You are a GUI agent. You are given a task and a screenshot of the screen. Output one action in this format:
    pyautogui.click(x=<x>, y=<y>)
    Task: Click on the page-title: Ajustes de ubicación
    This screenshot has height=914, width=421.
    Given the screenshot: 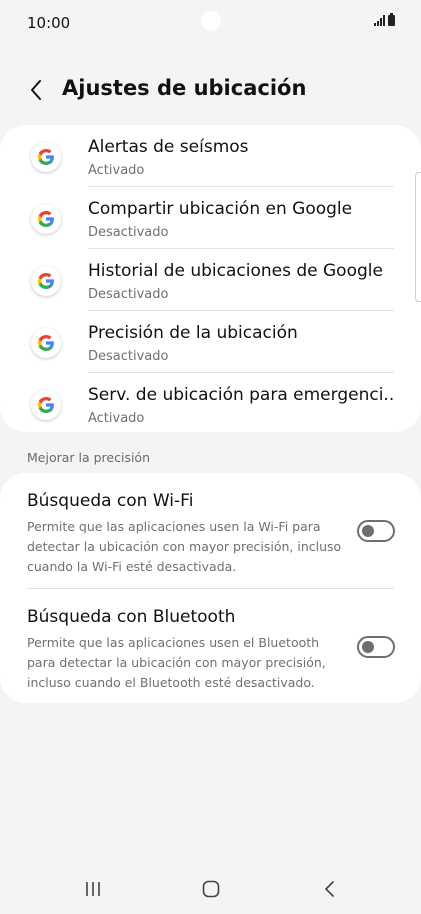 What is the action you would take?
    pyautogui.click(x=184, y=88)
    